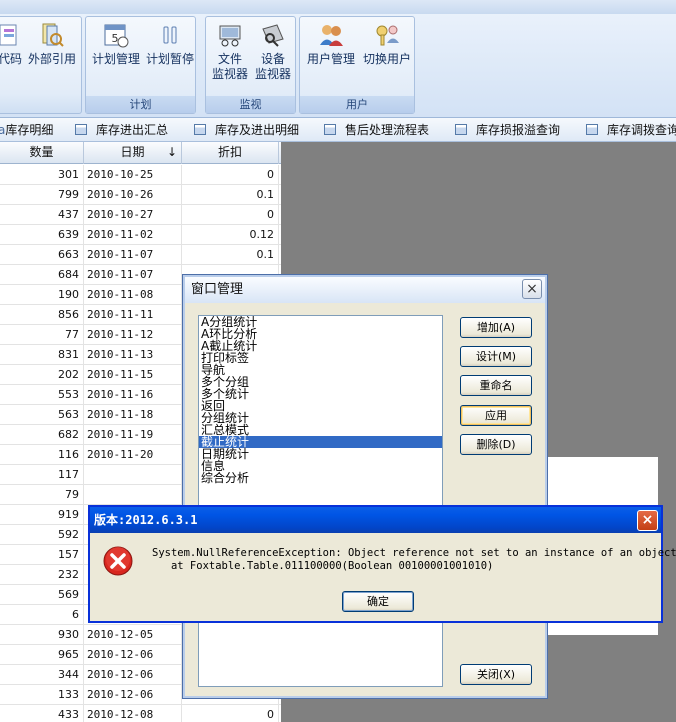 The width and height of the screenshot is (676, 722). I want to click on external-reference-label: 外部引用, so click(51, 59).